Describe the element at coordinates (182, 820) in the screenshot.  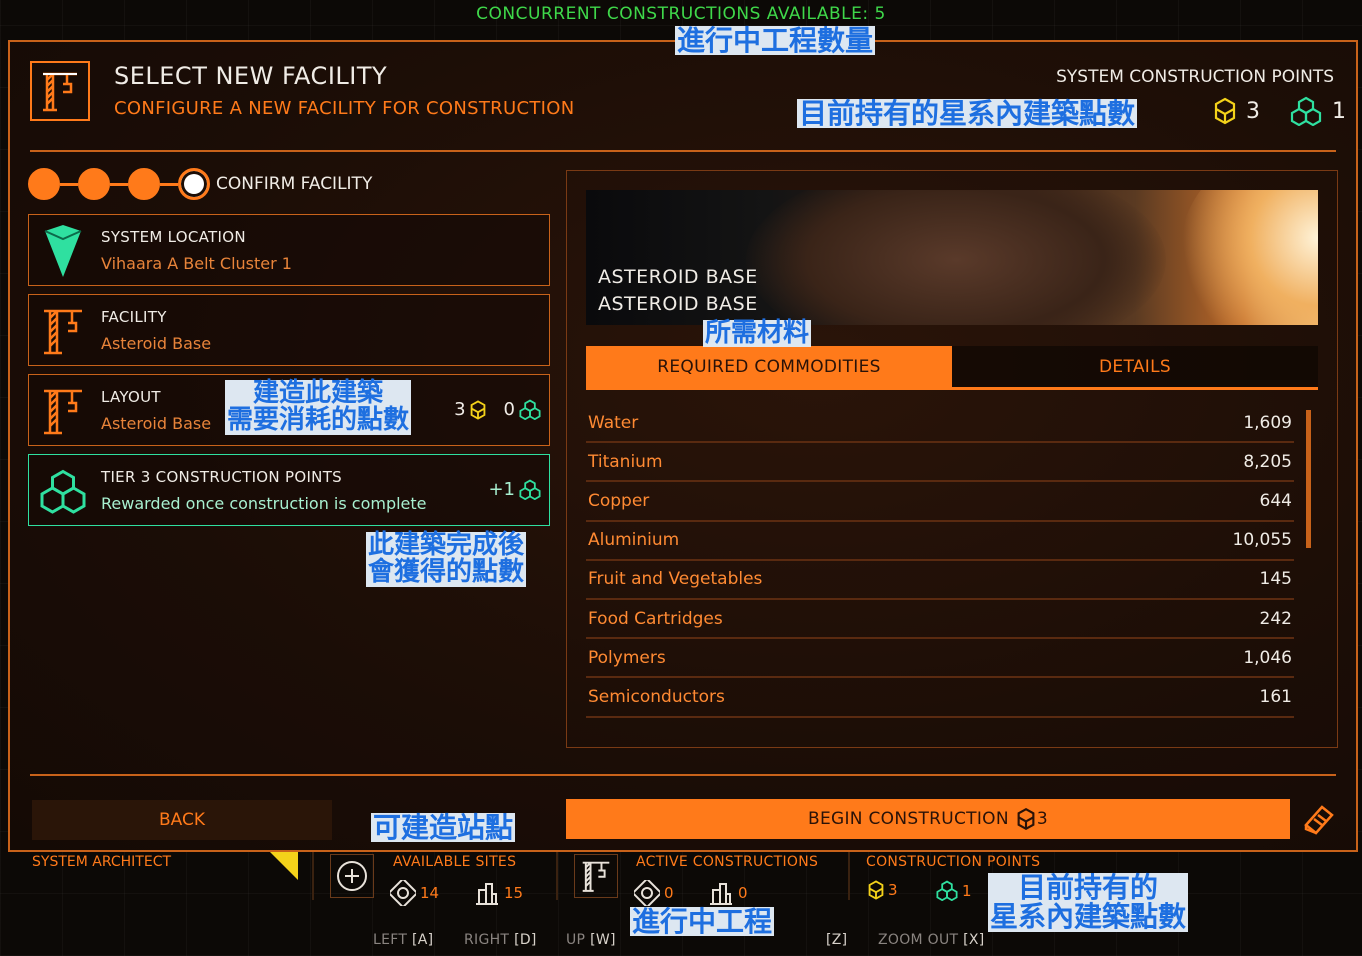
I see `back-button: BACK` at that location.